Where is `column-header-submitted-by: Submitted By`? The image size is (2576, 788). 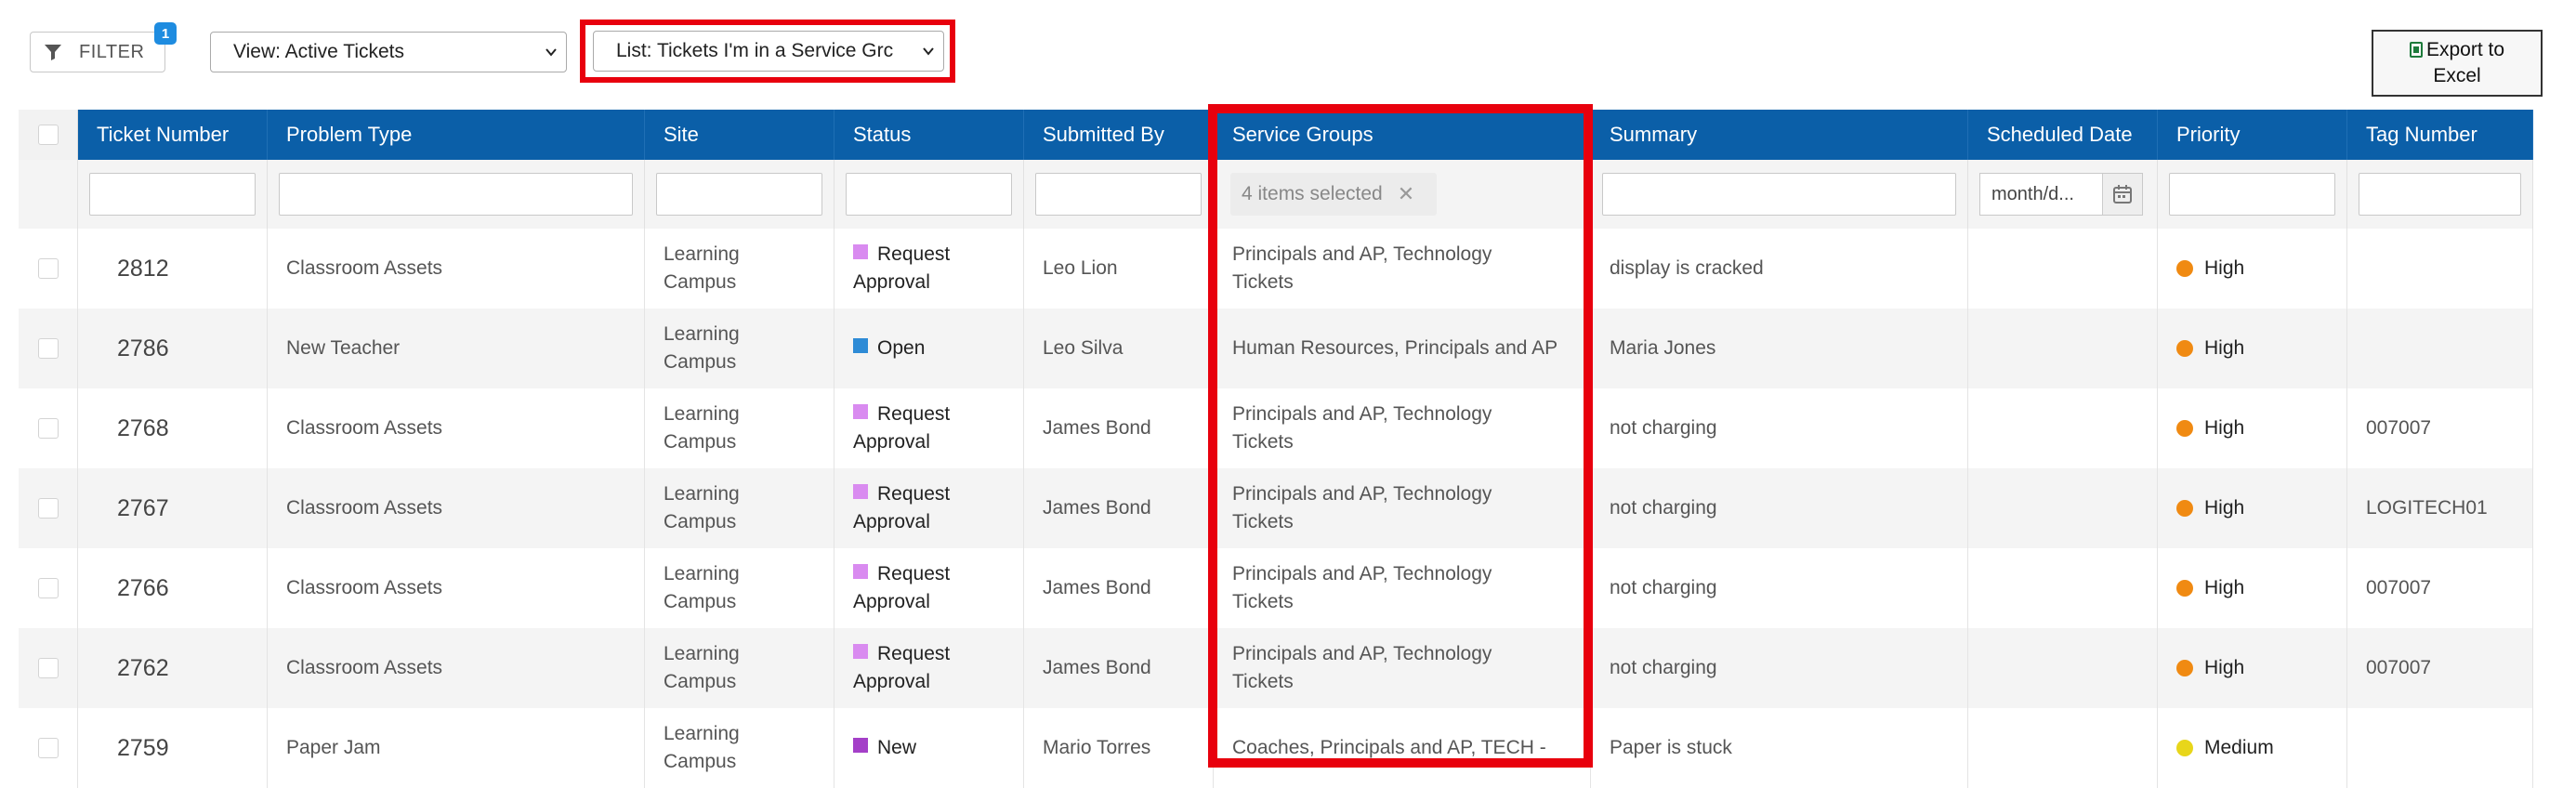
column-header-submitted-by: Submitted By is located at coordinates (1119, 135).